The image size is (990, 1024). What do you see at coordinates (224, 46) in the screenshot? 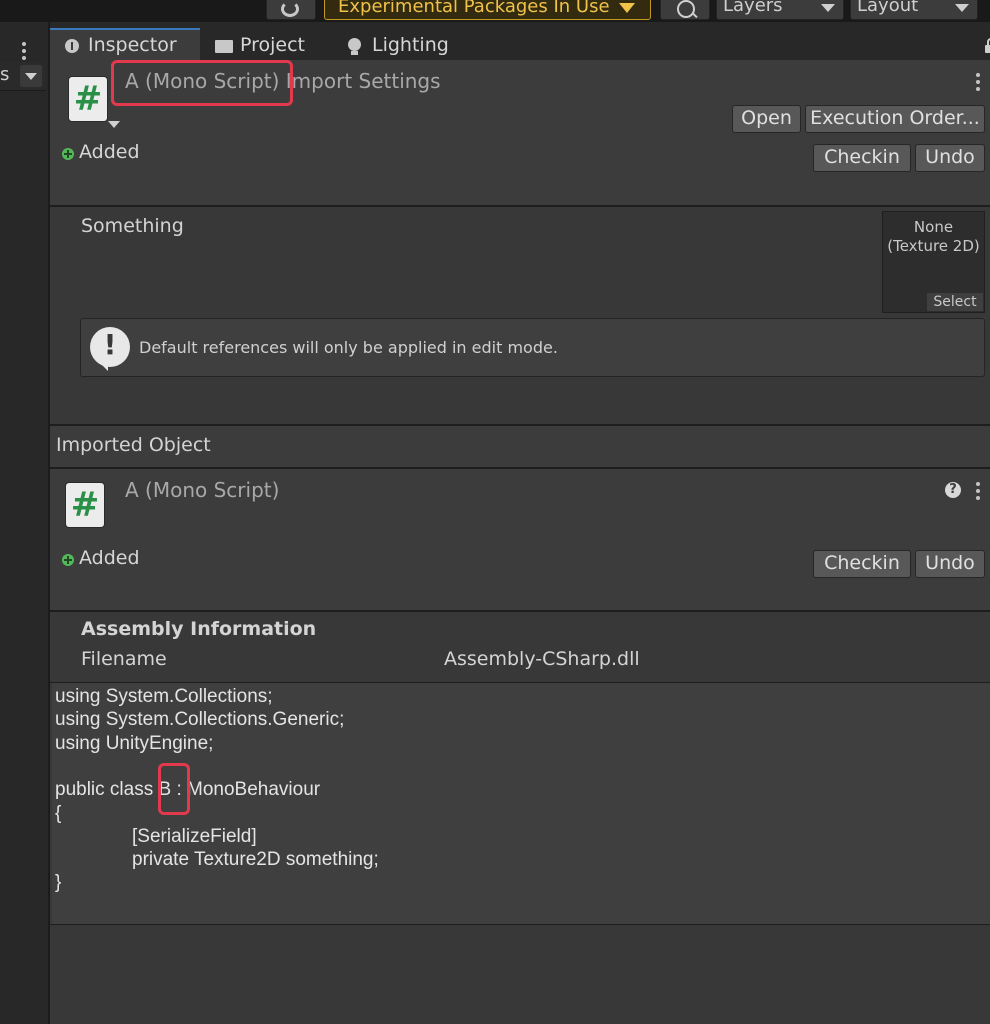
I see `folder-icon` at bounding box center [224, 46].